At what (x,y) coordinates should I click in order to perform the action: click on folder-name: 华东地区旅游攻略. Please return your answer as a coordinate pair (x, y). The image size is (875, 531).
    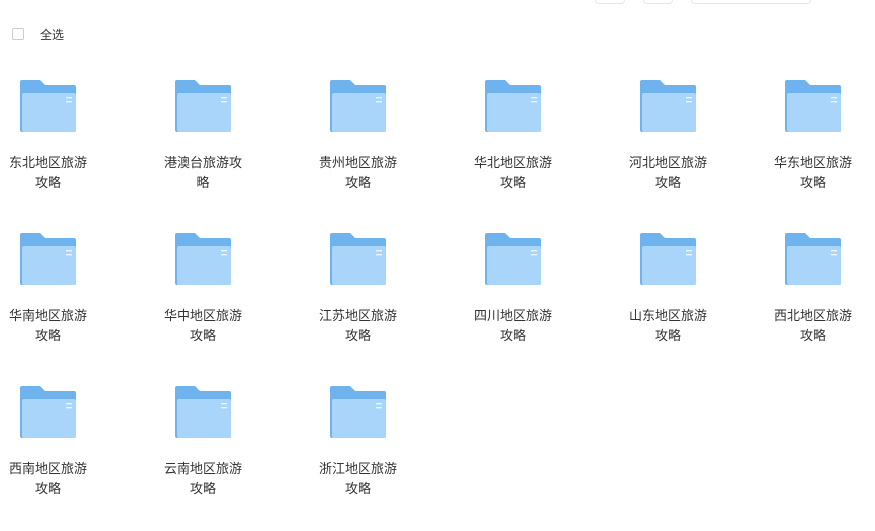
    Looking at the image, I should click on (812, 173).